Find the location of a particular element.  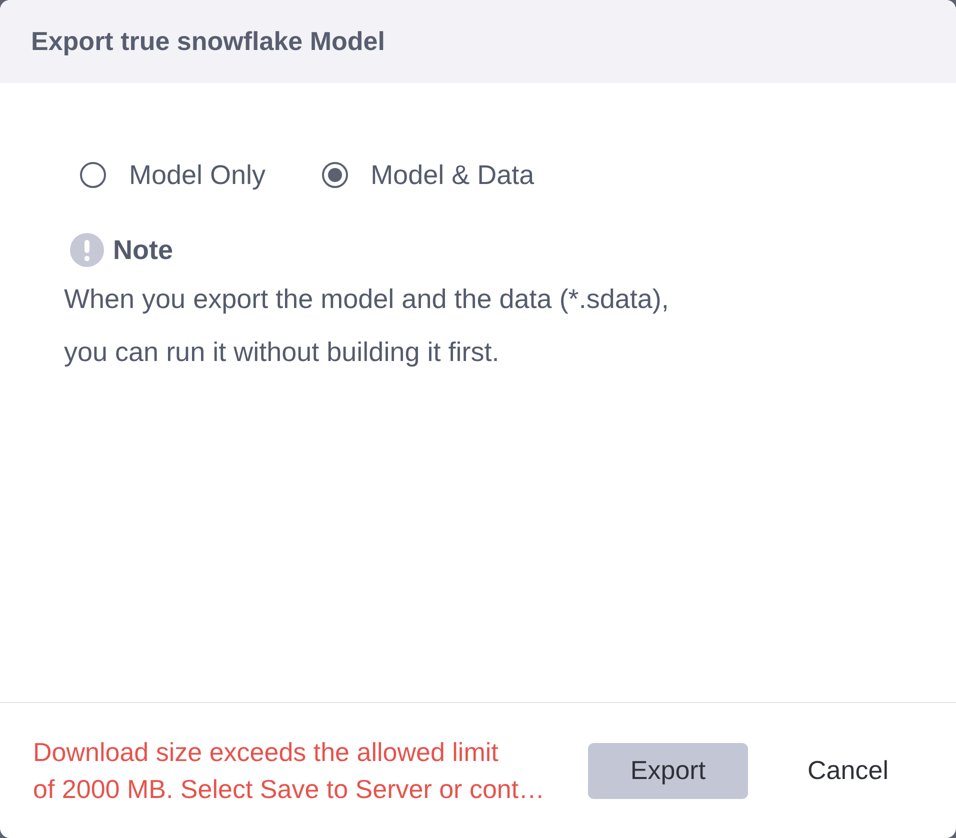

radio-label: Model & Data is located at coordinates (452, 175).